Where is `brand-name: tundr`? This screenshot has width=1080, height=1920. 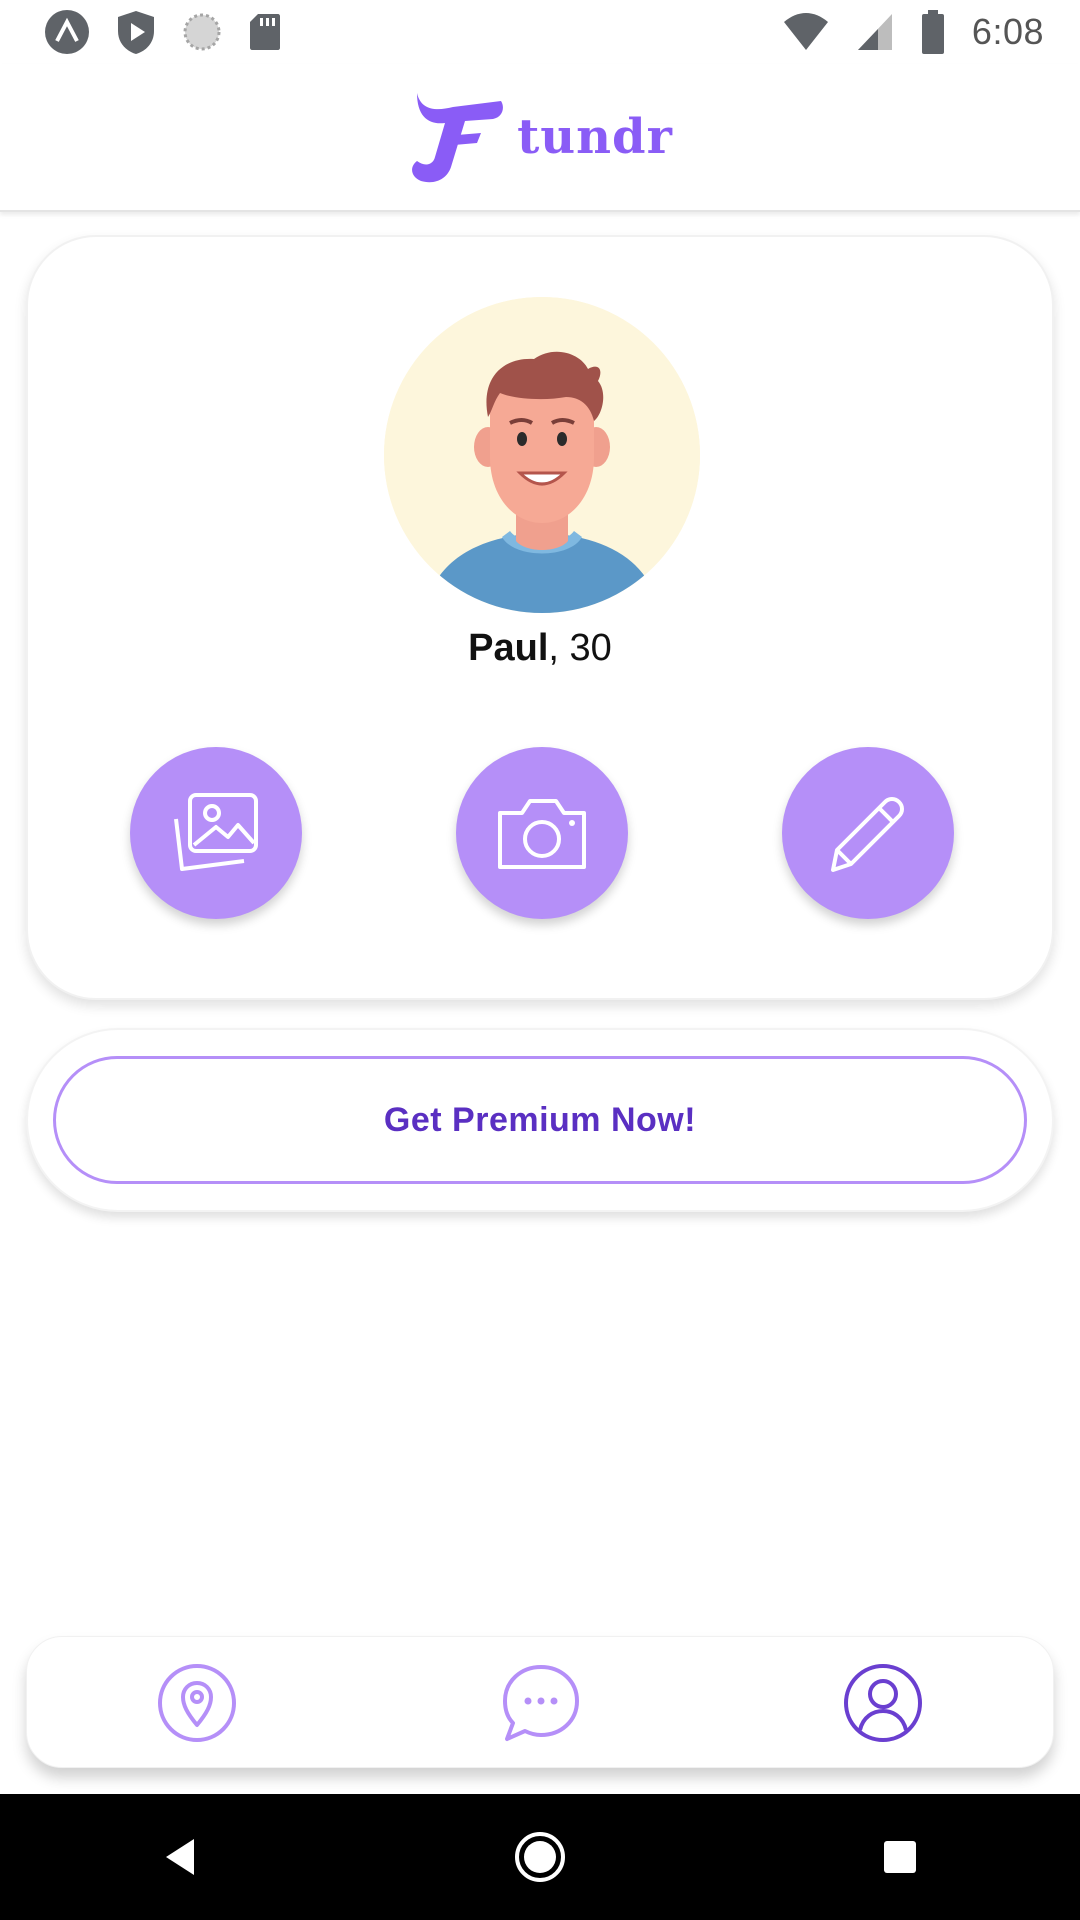 brand-name: tundr is located at coordinates (595, 137).